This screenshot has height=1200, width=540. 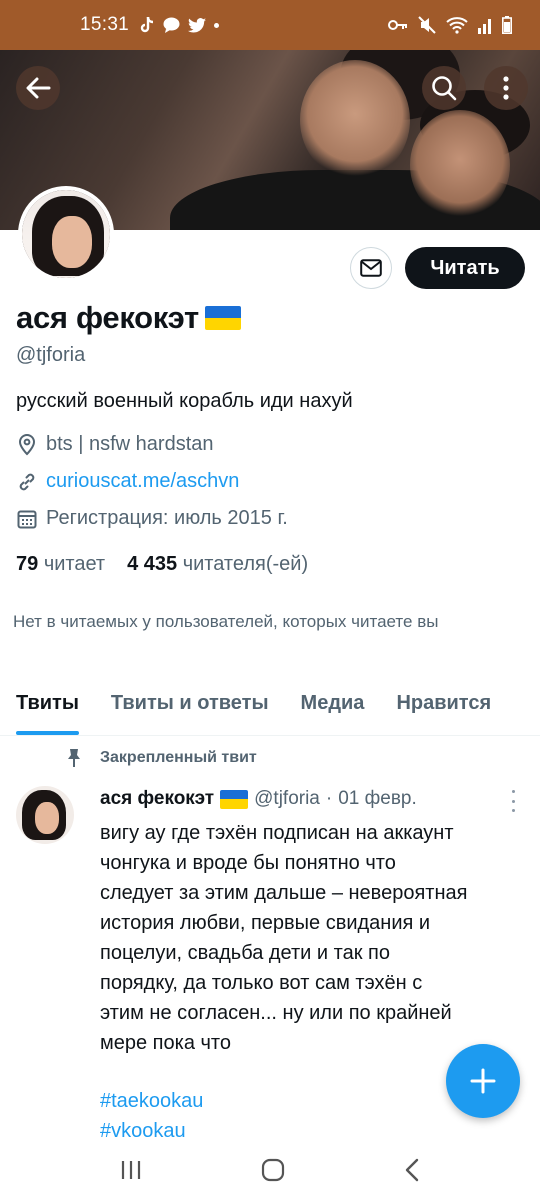 What do you see at coordinates (261, 983) in the screenshot?
I see `tweet-line: порядку, да только вот сам тэхён с` at bounding box center [261, 983].